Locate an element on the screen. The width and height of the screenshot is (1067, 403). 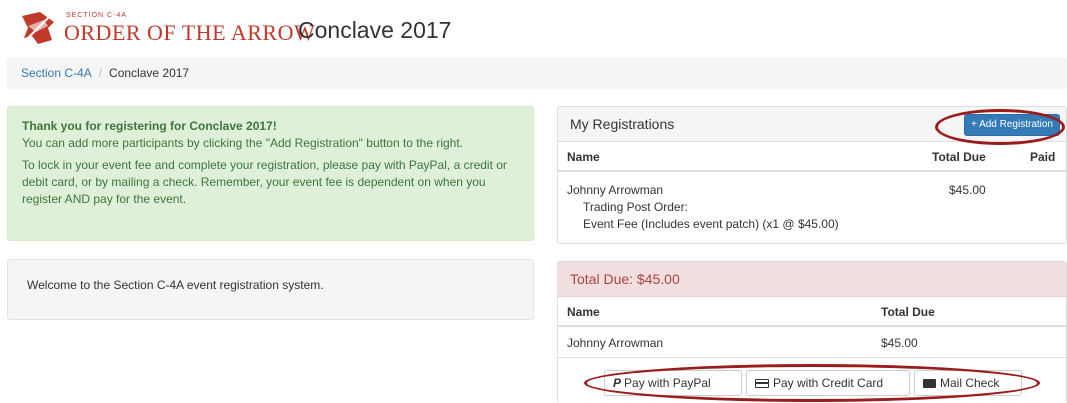
oa-logo is located at coordinates (38, 28).